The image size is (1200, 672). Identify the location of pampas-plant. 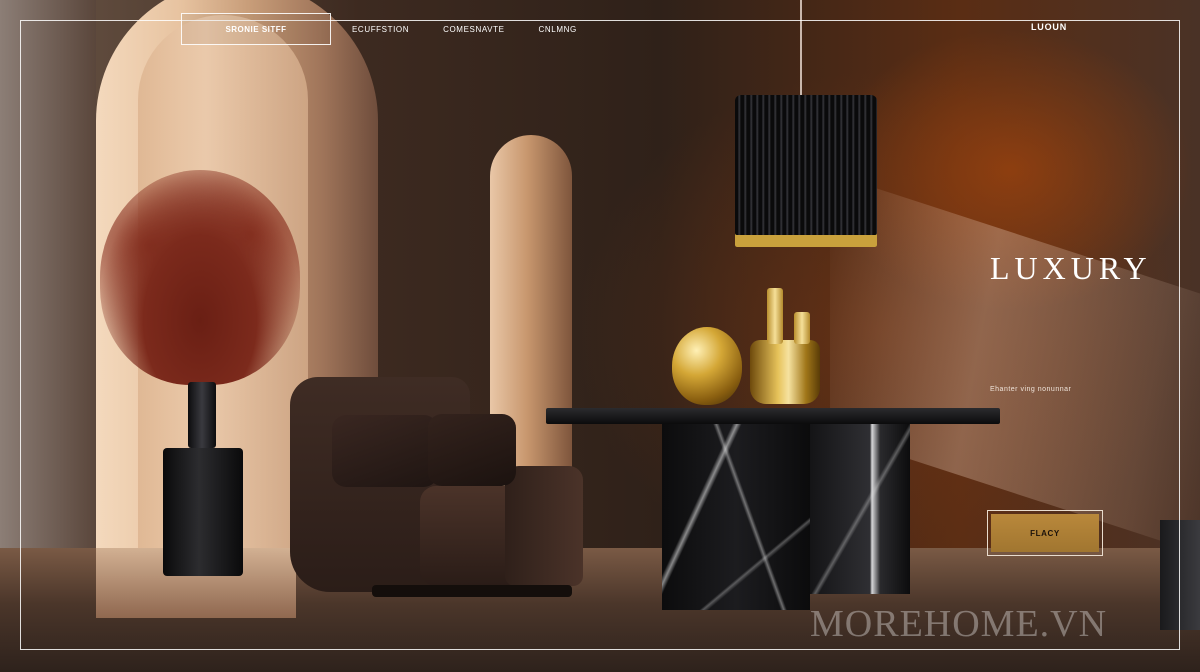
(200, 277).